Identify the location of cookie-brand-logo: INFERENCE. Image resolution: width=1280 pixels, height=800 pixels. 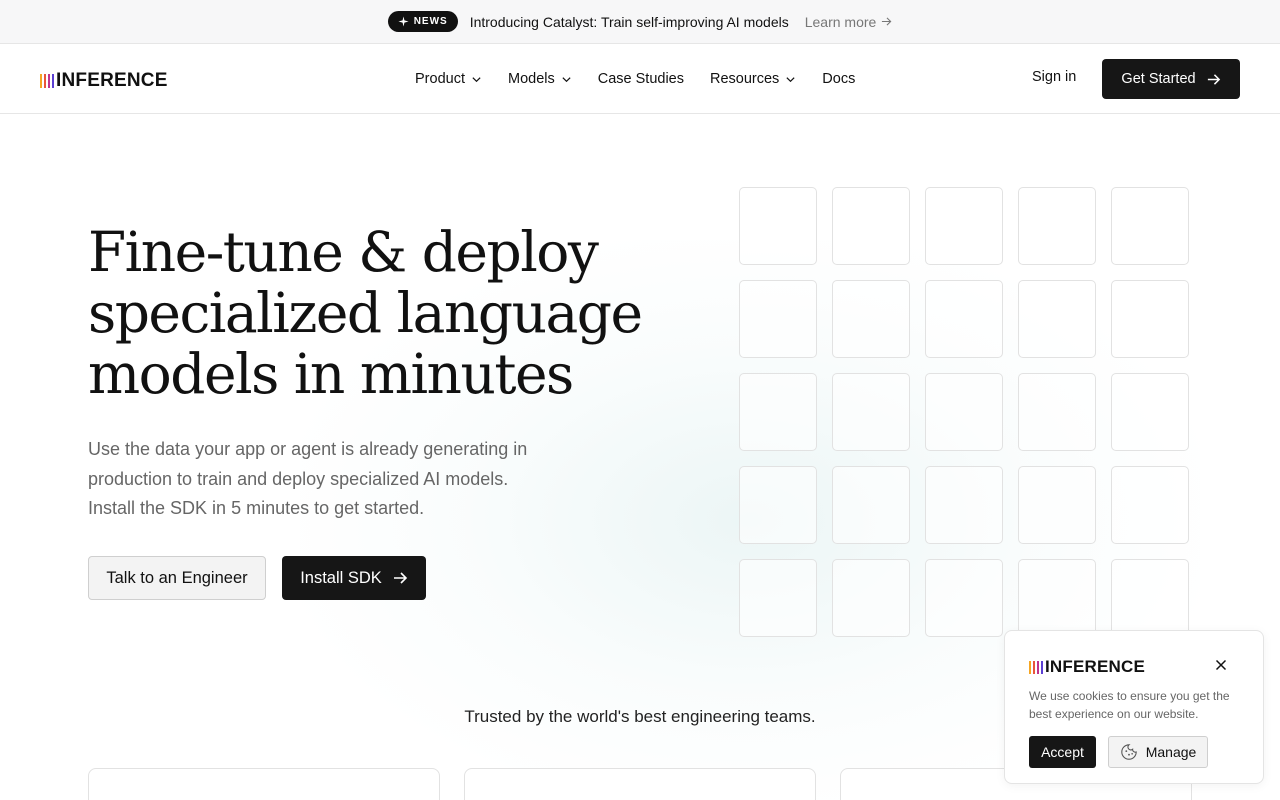
(1087, 667).